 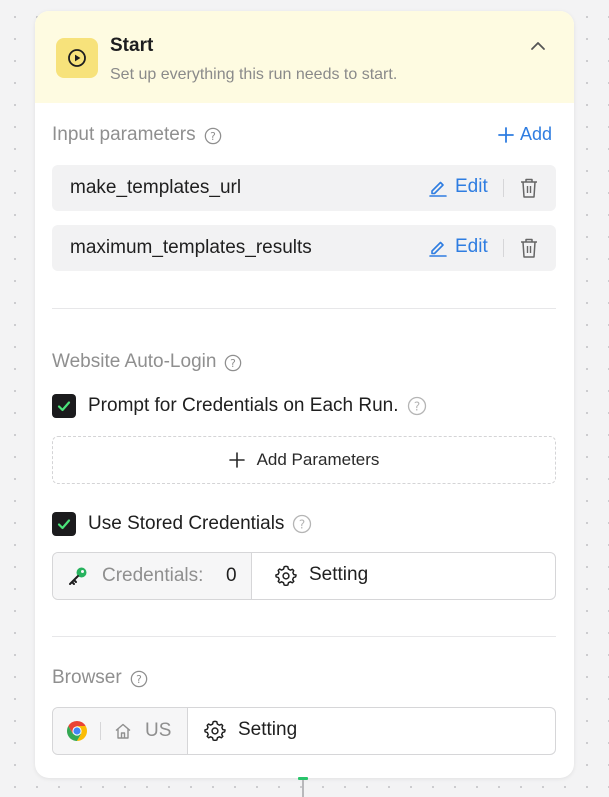 I want to click on prompt-credentials-checkbox, so click(x=64, y=406).